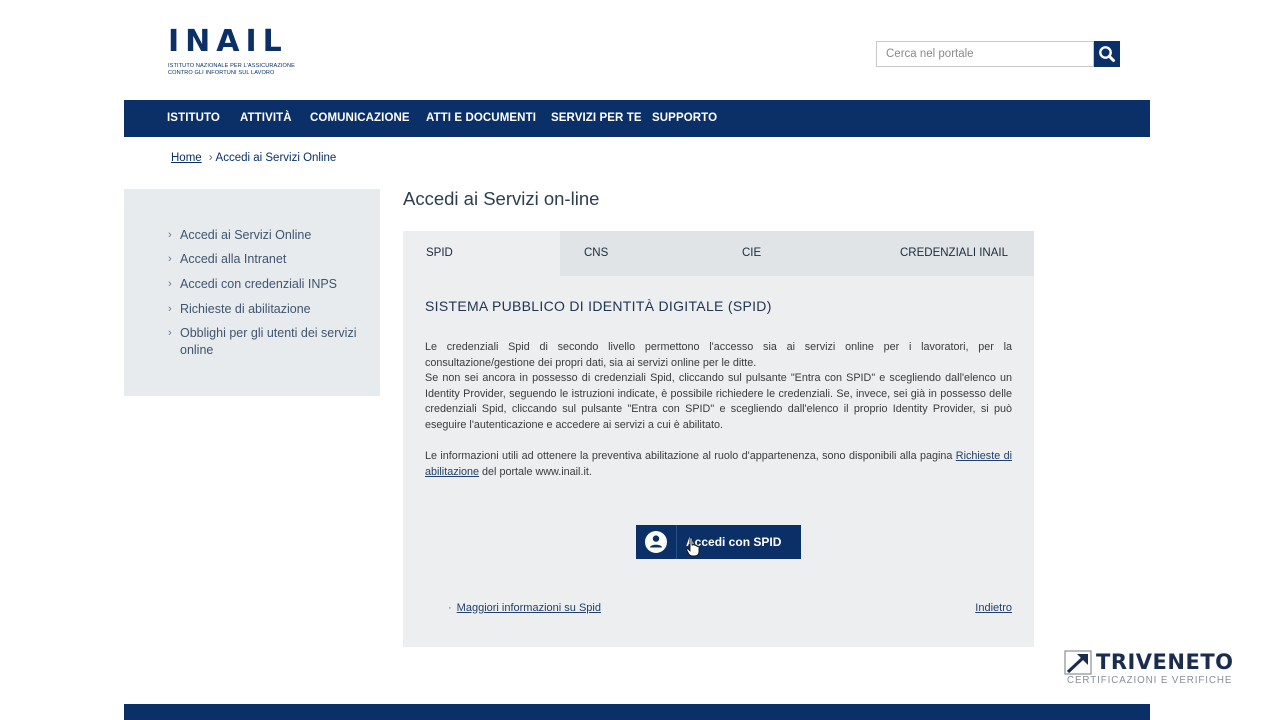 This screenshot has width=1280, height=720. I want to click on sidebar-item-label: Richieste di abilitazione, so click(245, 309).